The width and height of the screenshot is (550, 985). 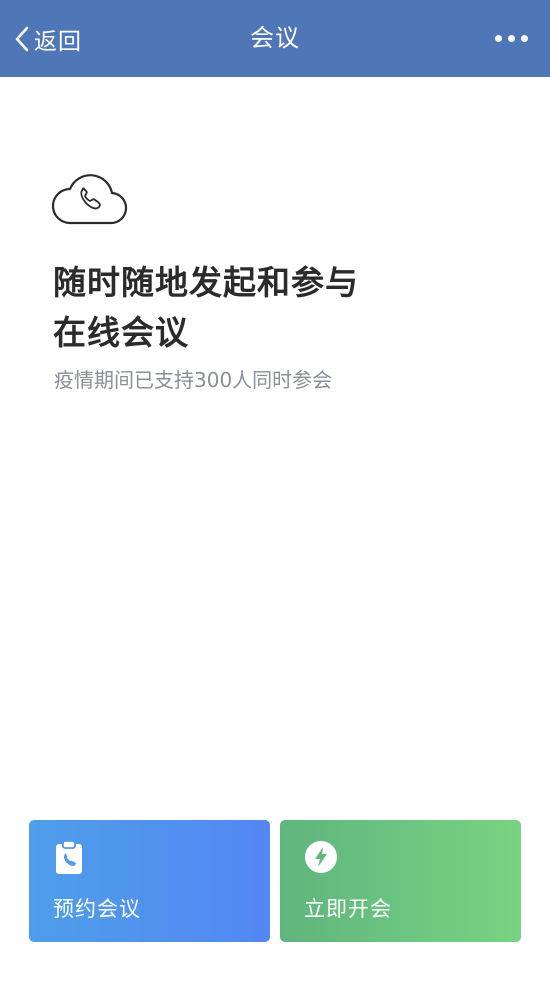 I want to click on start-meeting-button: 立即开会, so click(x=400, y=881).